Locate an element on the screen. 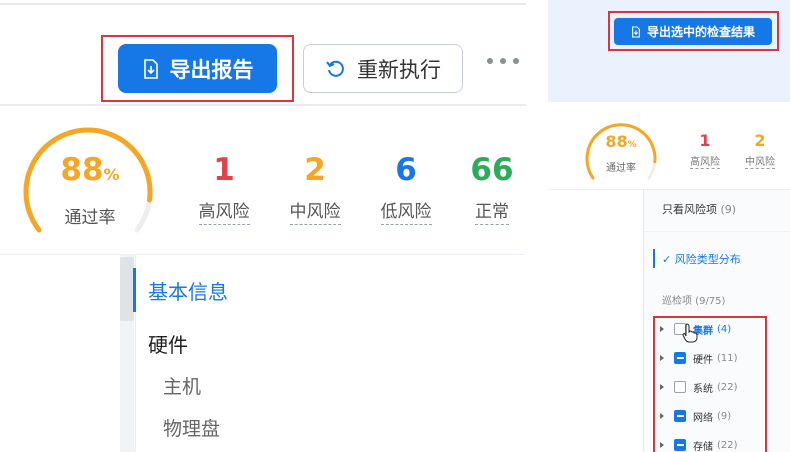 This screenshot has height=452, width=790. refresh-icon is located at coordinates (335, 68).